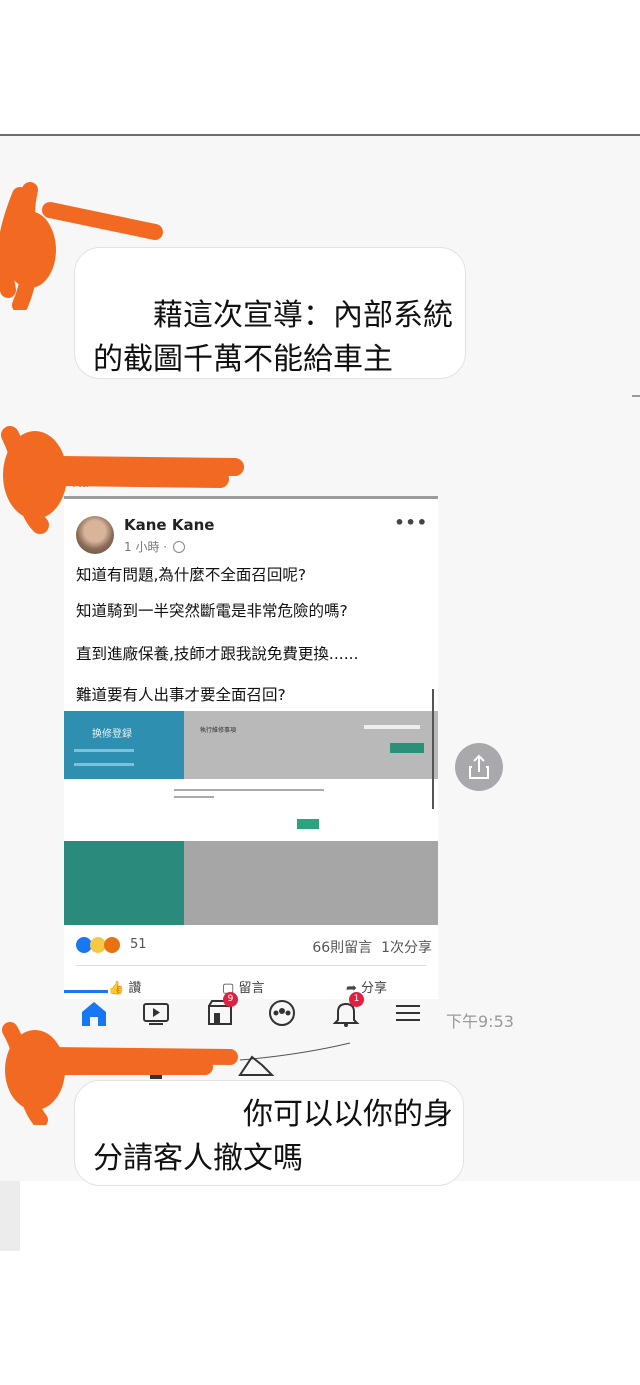  I want to click on groups-icon, so click(282, 1013).